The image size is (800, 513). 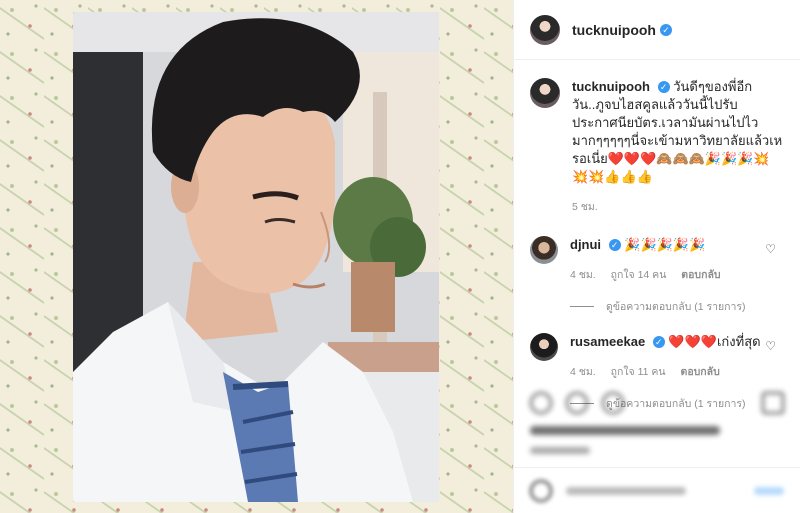 What do you see at coordinates (611, 86) in the screenshot?
I see `caption-username: tucknuipooh` at bounding box center [611, 86].